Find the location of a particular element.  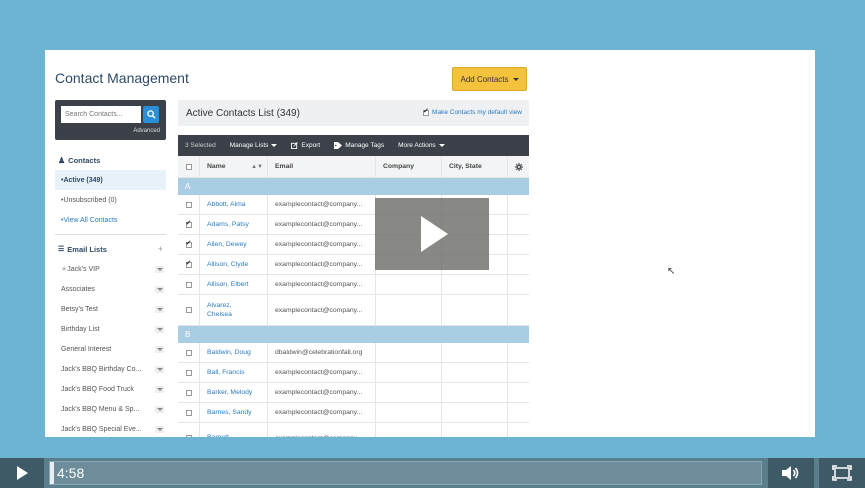

sidebar-item-email-list: Associates is located at coordinates (110, 289).